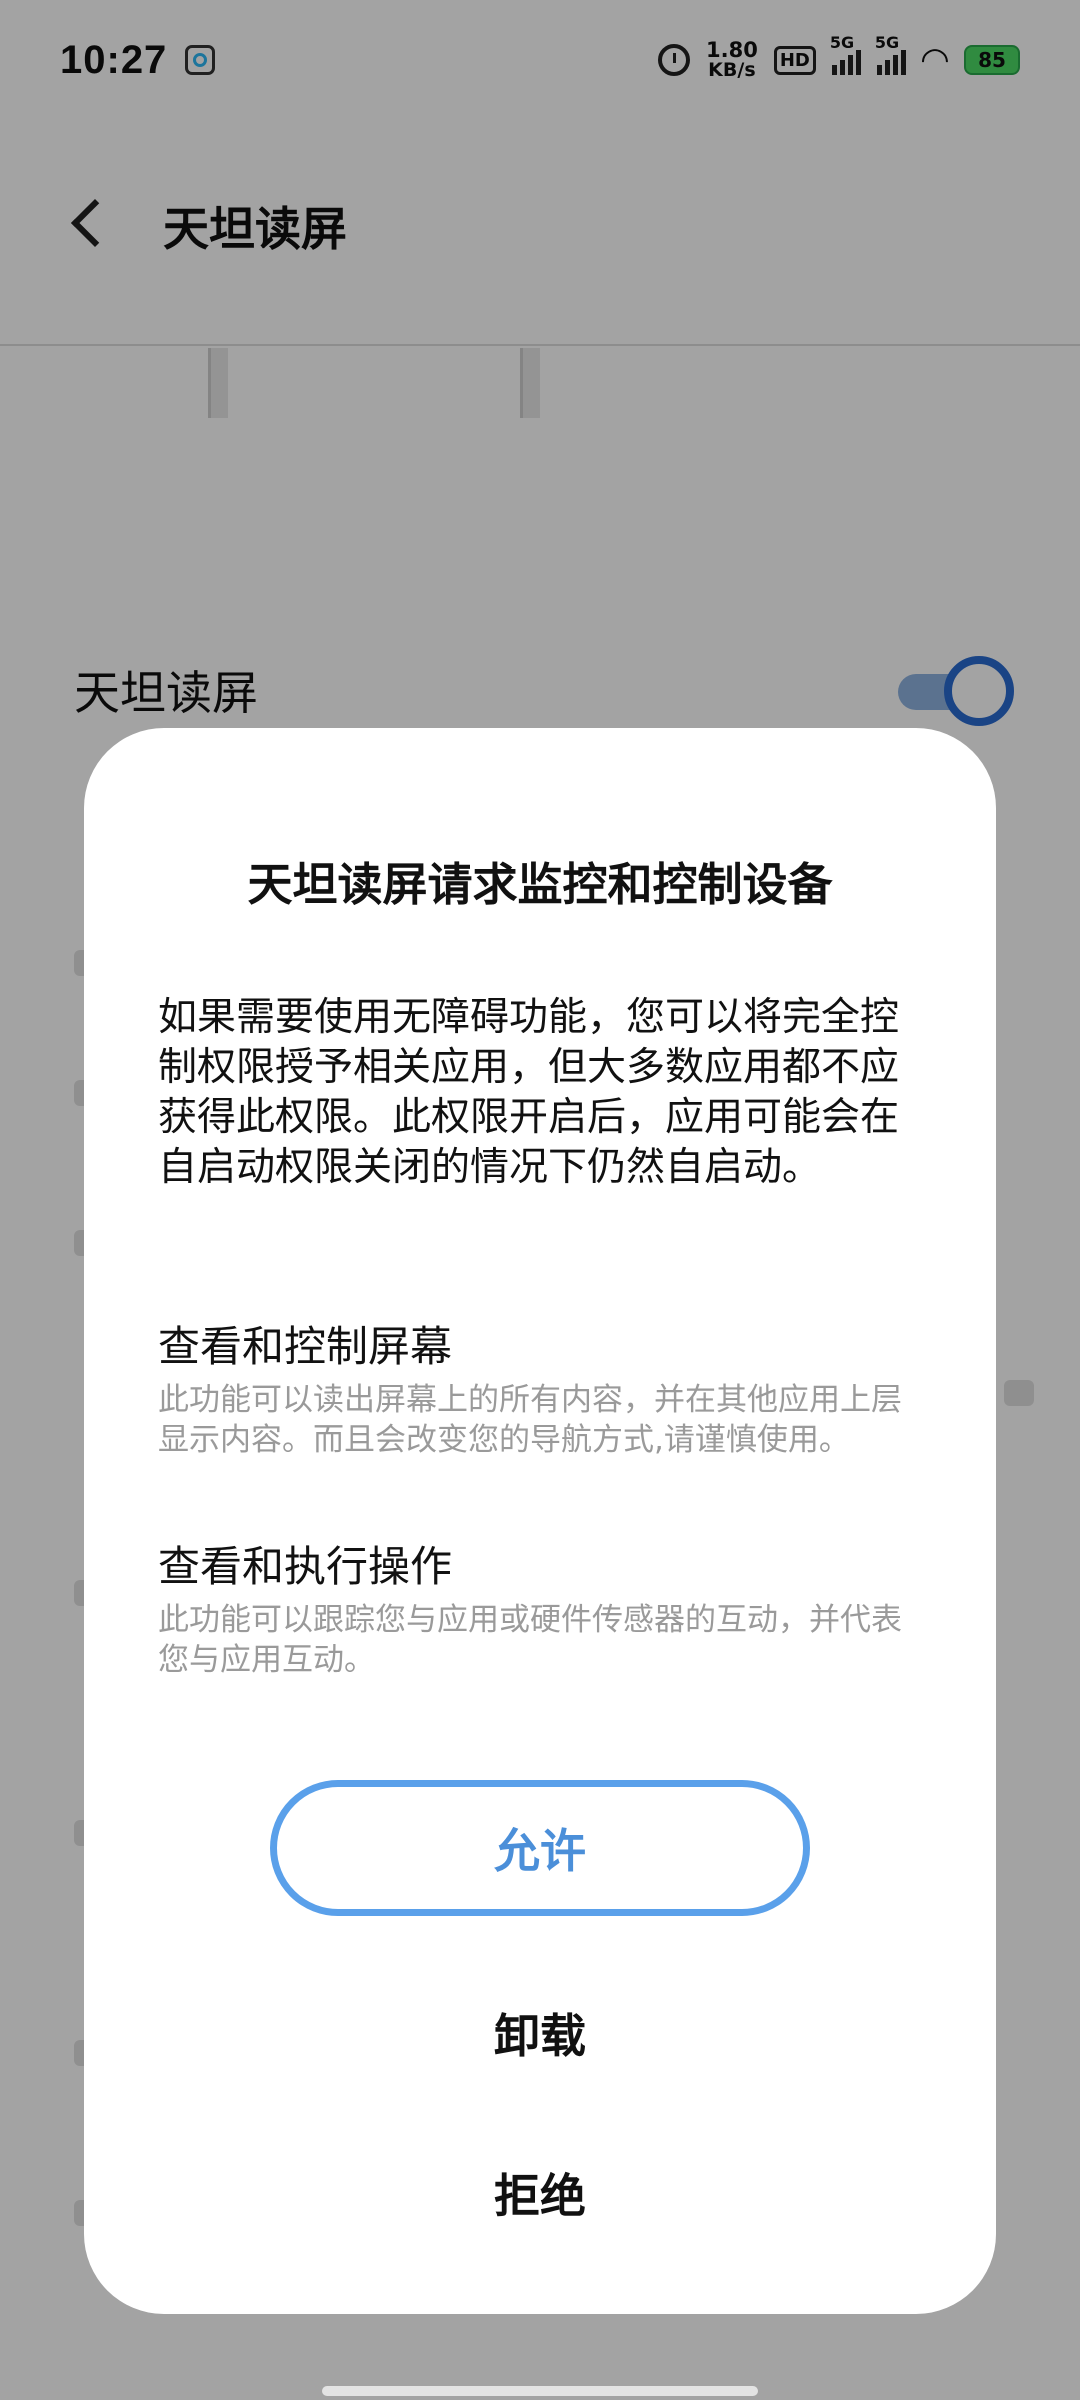 Image resolution: width=1080 pixels, height=2400 pixels. Describe the element at coordinates (305, 1346) in the screenshot. I see `permission-title: 查看和控制屏幕` at that location.